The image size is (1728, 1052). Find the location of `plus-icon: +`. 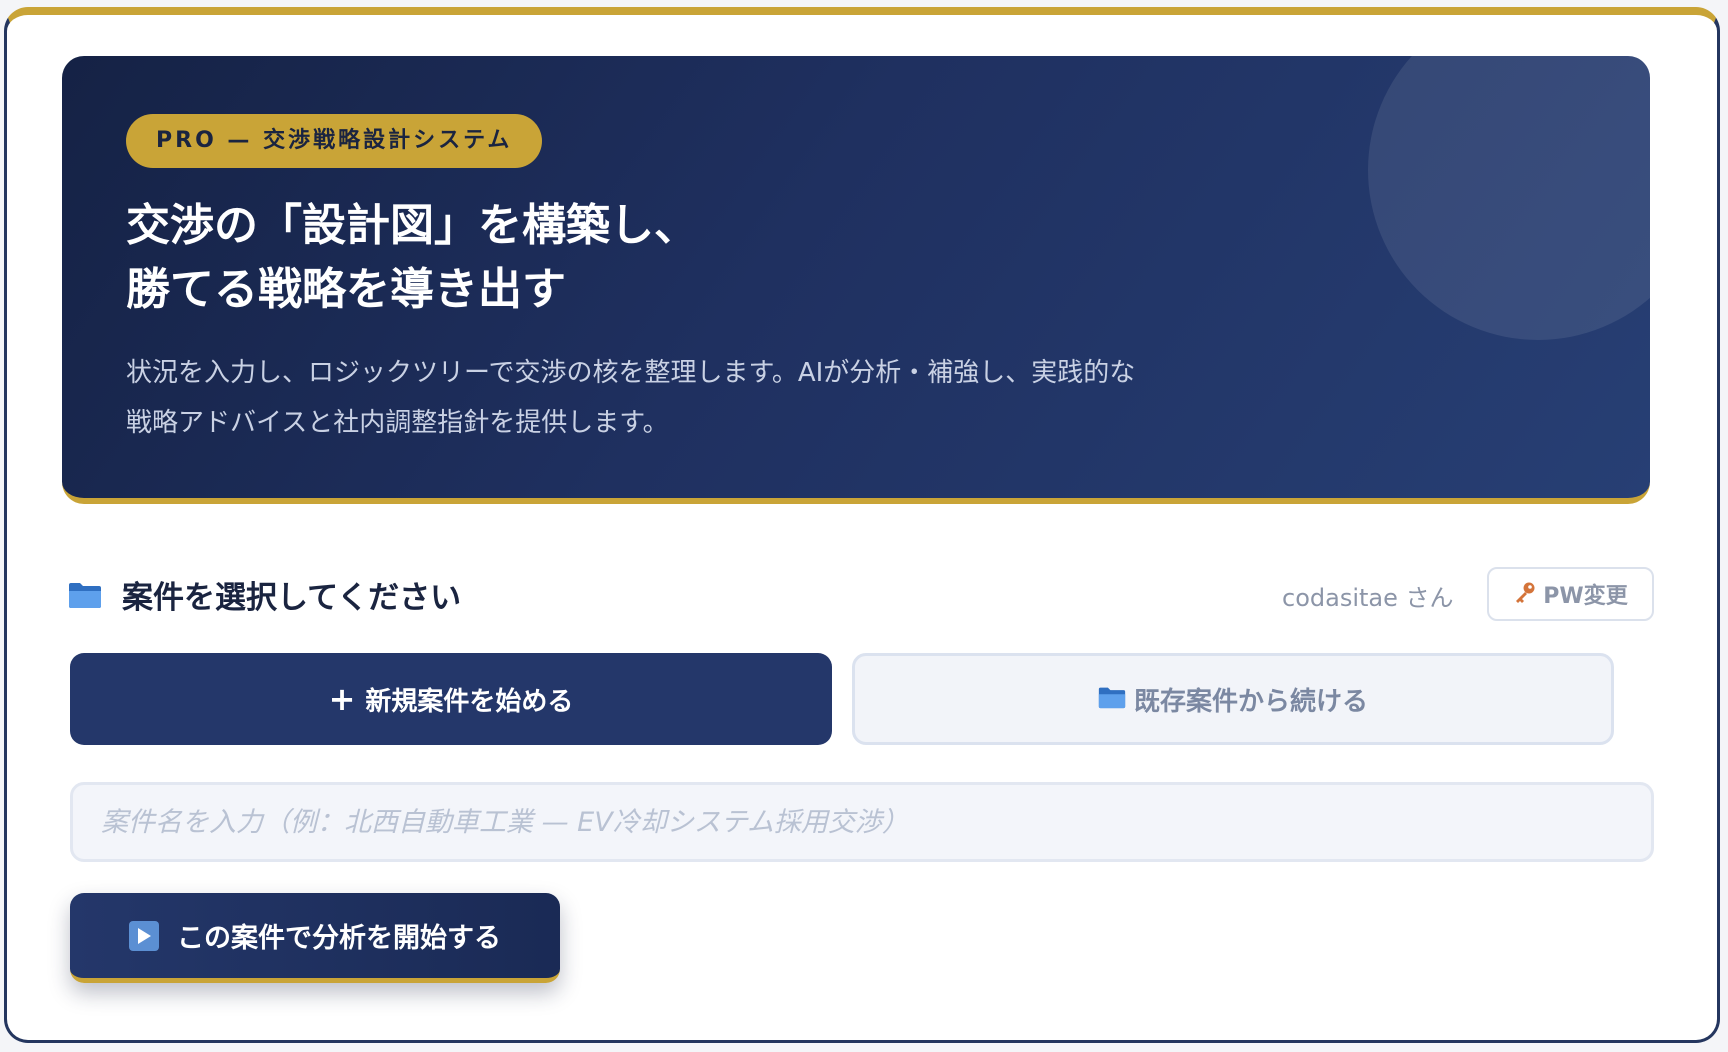

plus-icon: + is located at coordinates (342, 699).